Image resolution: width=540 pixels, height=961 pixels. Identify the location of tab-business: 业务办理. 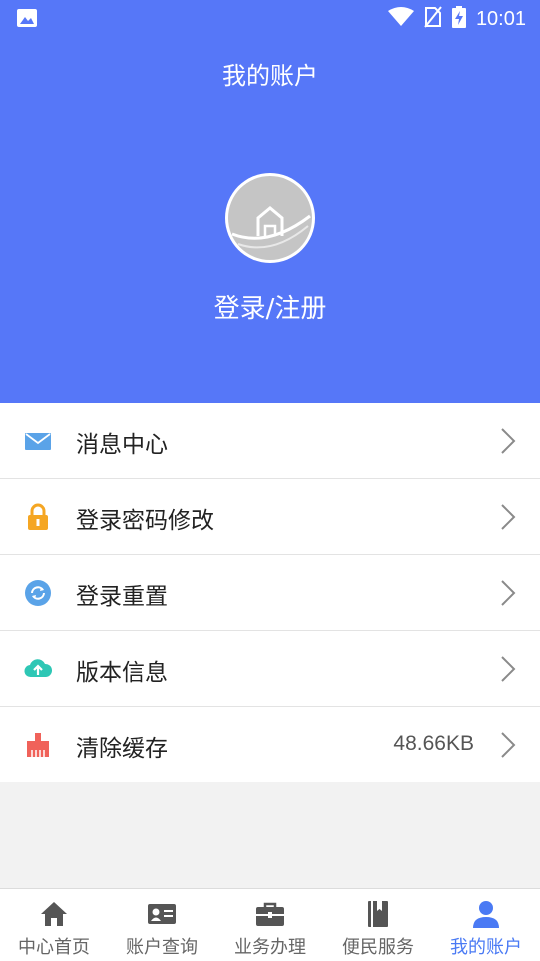
(270, 925).